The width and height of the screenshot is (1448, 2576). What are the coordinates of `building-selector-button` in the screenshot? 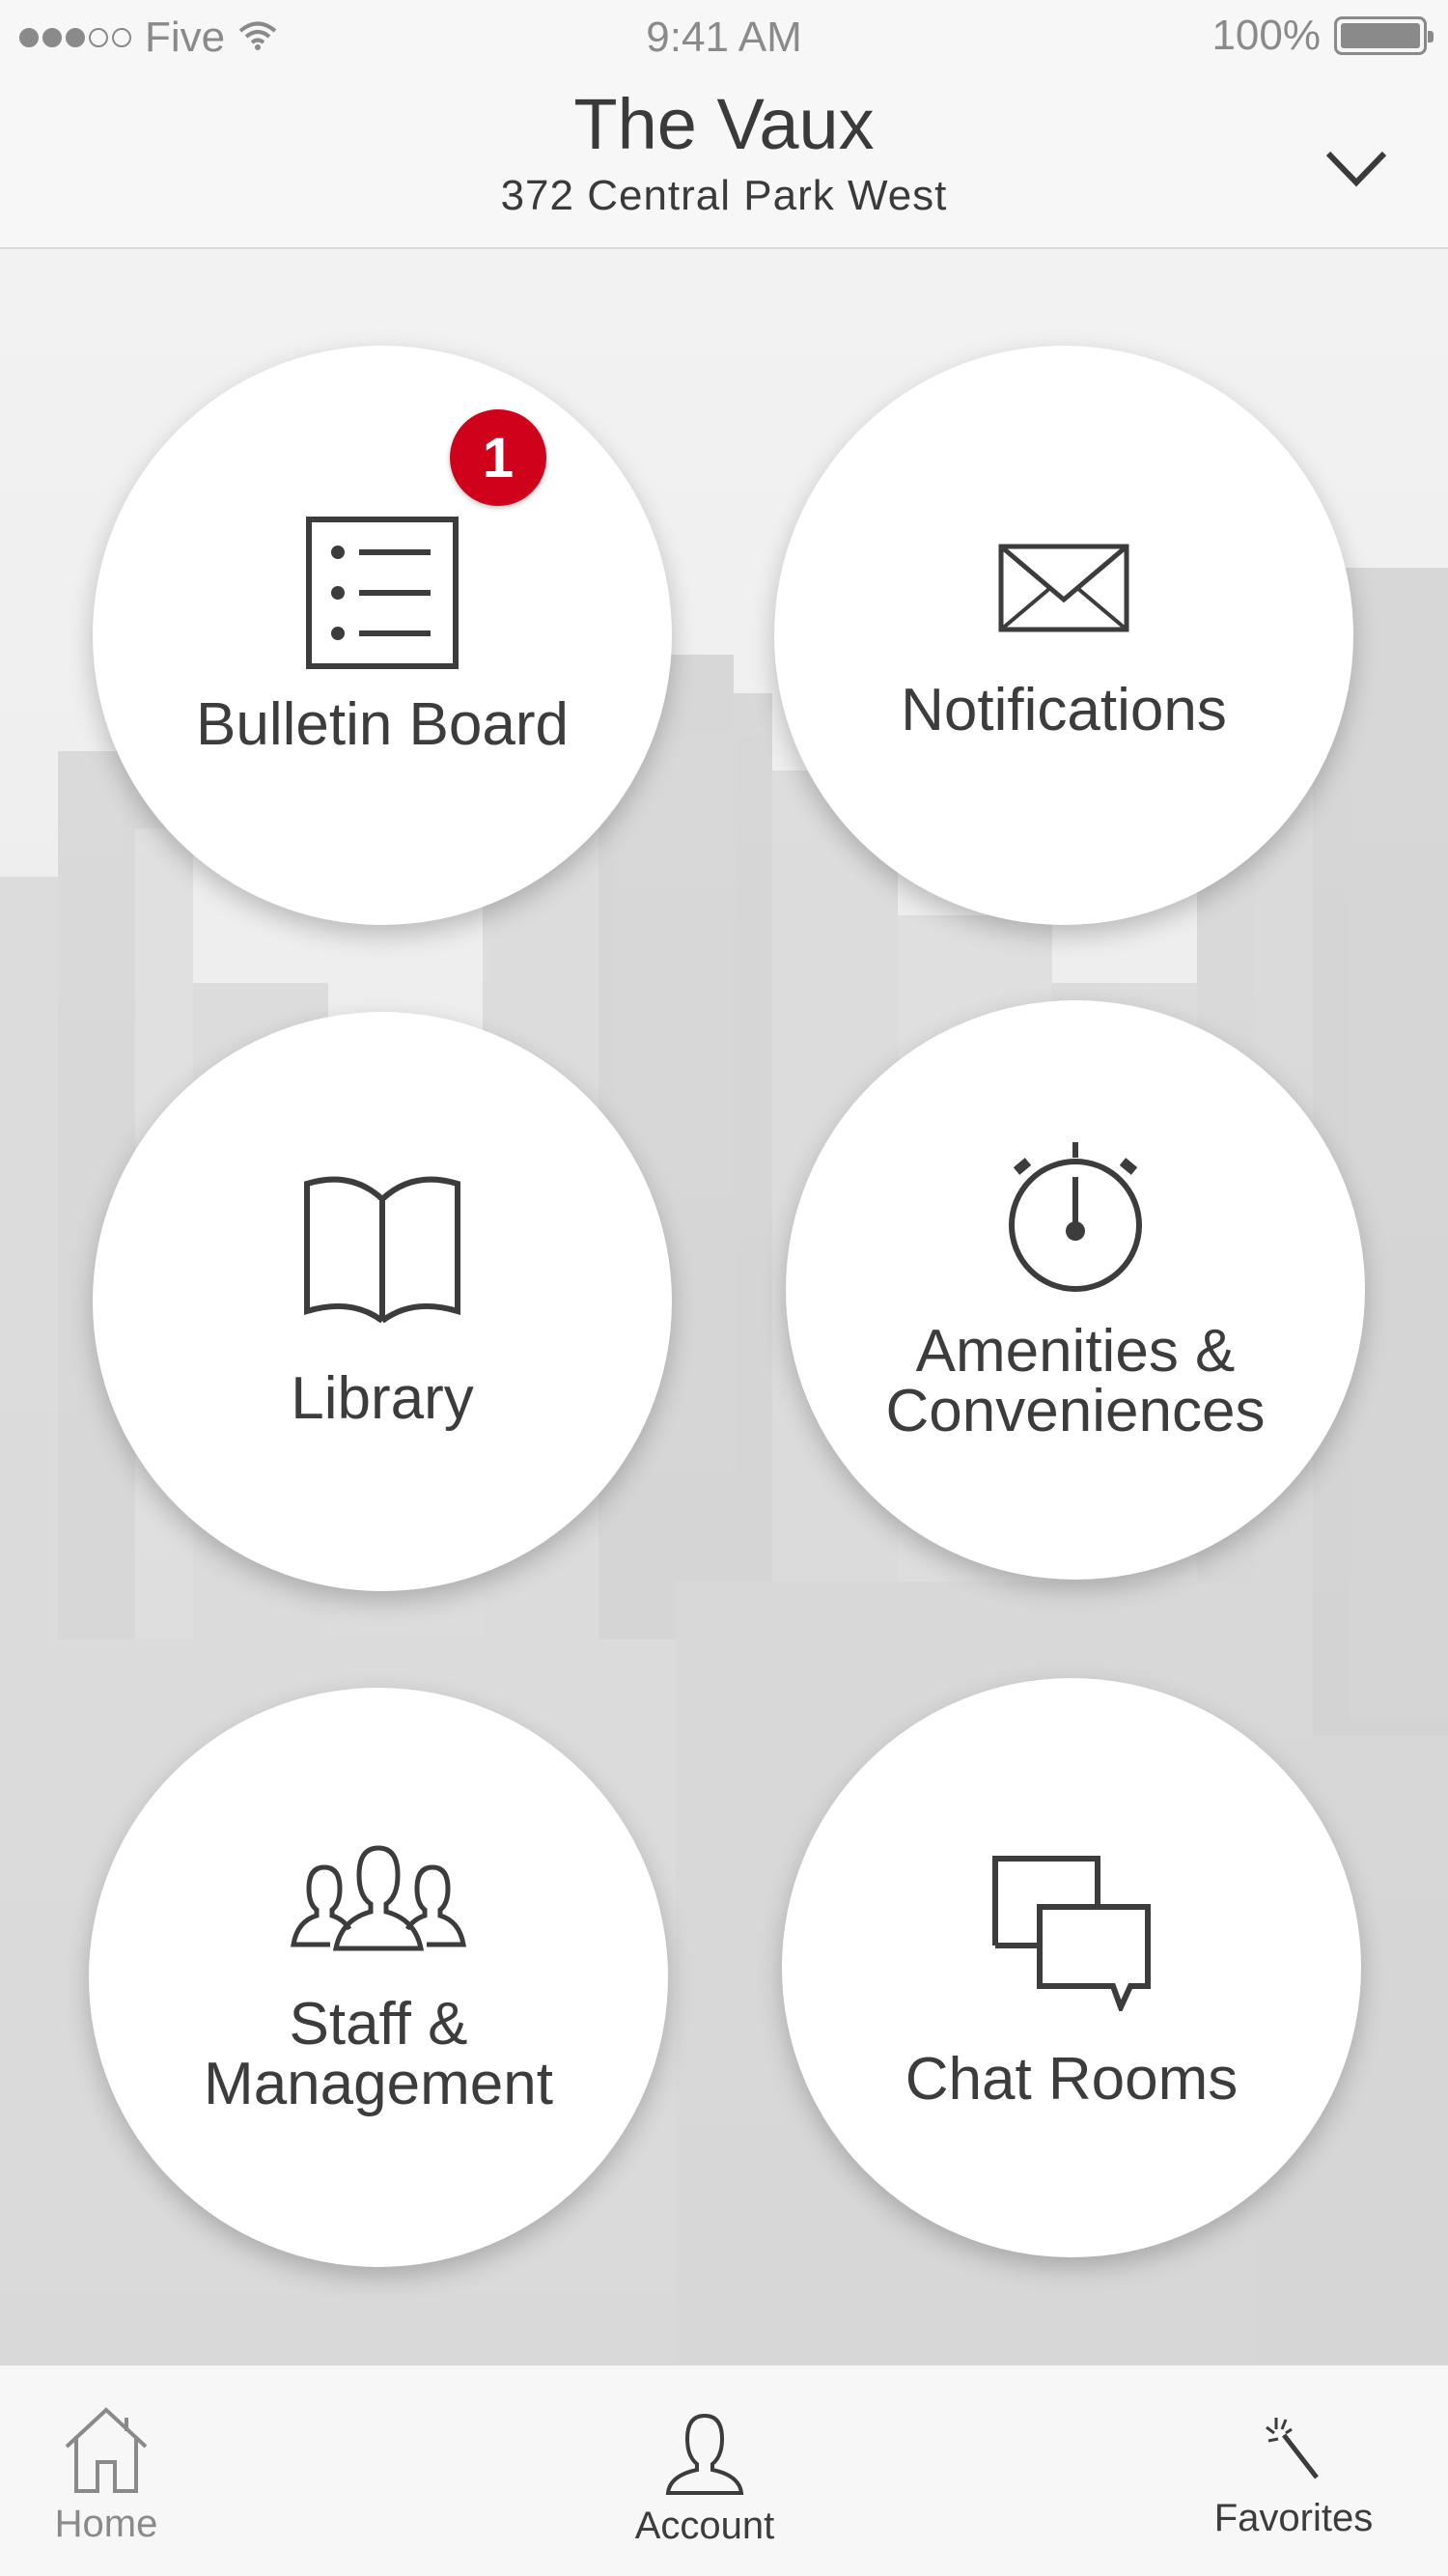 It's located at (1357, 169).